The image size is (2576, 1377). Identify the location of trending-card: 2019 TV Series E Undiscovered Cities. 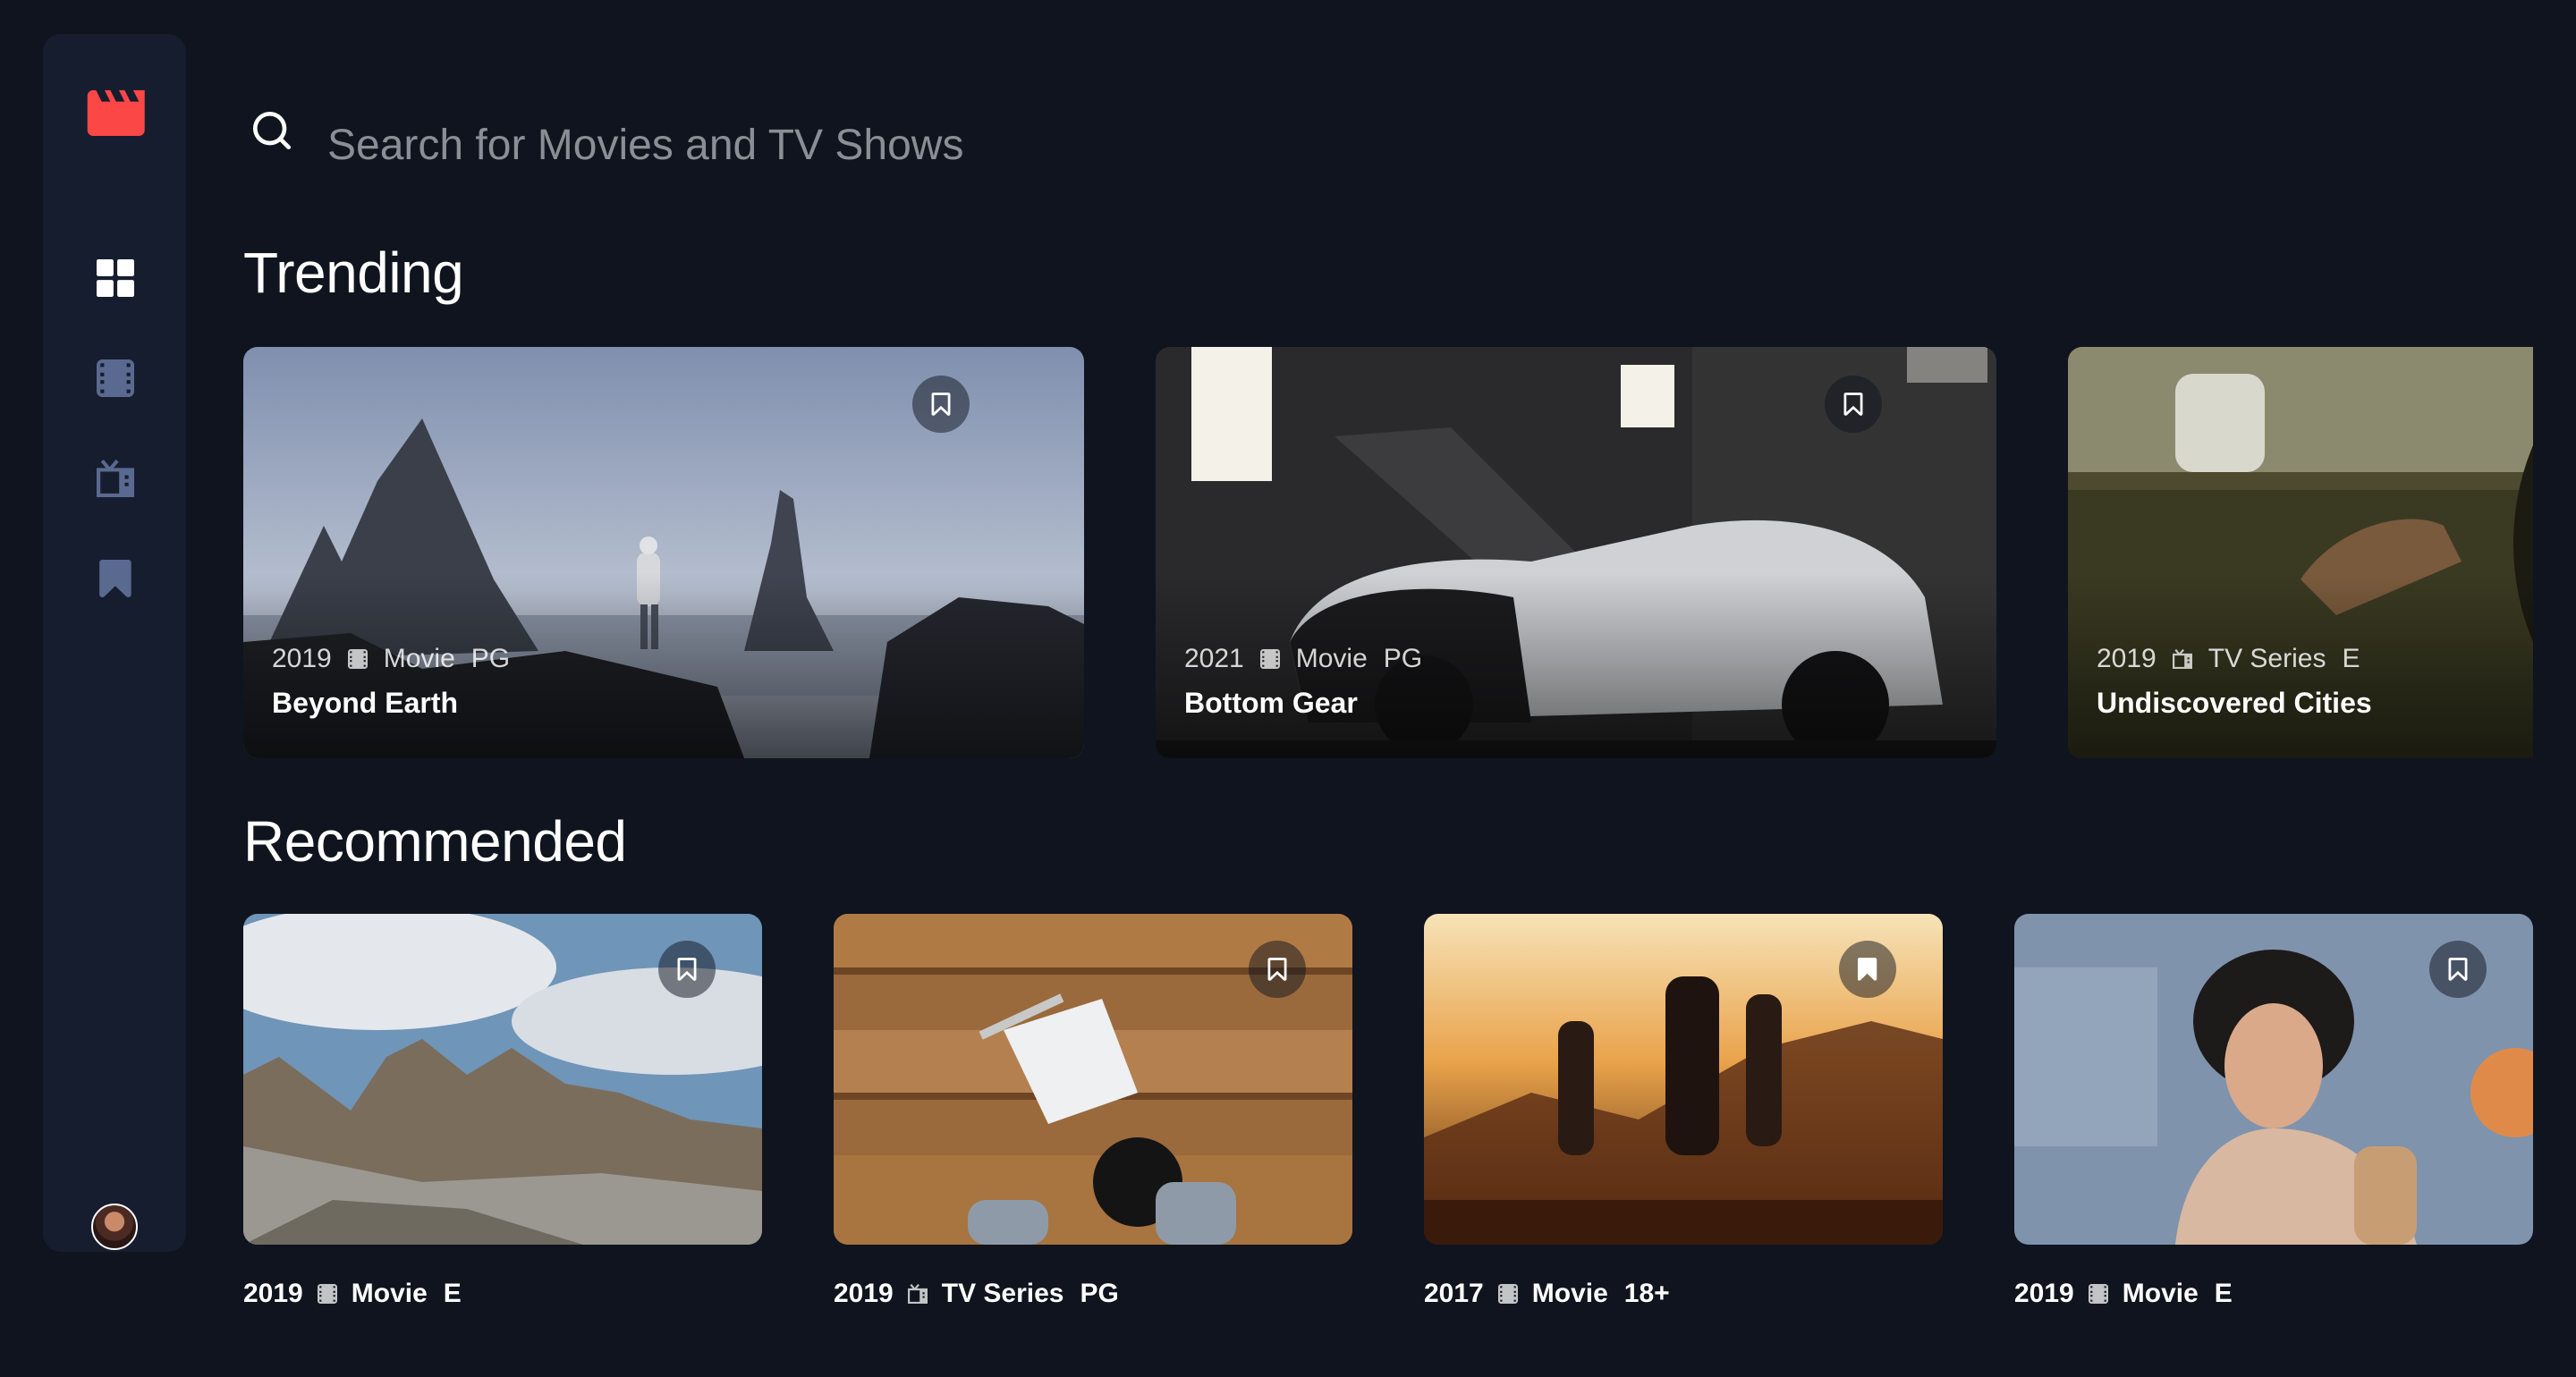
(2300, 552).